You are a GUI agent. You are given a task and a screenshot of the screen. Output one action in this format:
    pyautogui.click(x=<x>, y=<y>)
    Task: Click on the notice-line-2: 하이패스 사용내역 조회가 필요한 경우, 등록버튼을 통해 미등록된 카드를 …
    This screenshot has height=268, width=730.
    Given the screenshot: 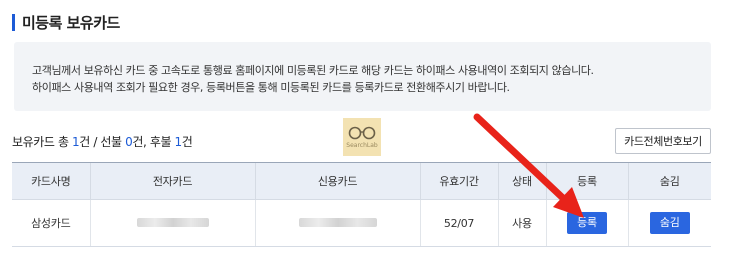 What is the action you would take?
    pyautogui.click(x=271, y=87)
    